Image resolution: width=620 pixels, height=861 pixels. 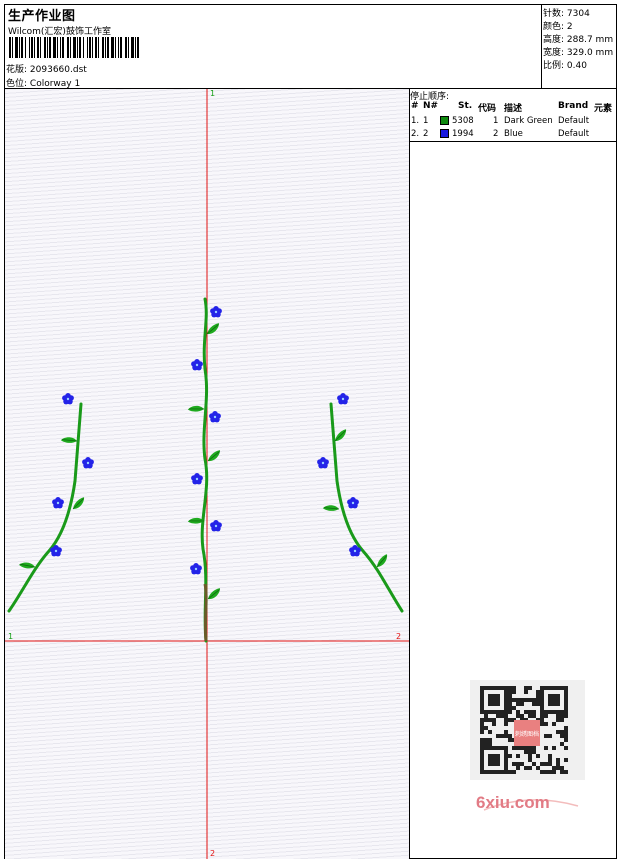 What do you see at coordinates (513, 134) in the screenshot?
I see `row-desc: Blue` at bounding box center [513, 134].